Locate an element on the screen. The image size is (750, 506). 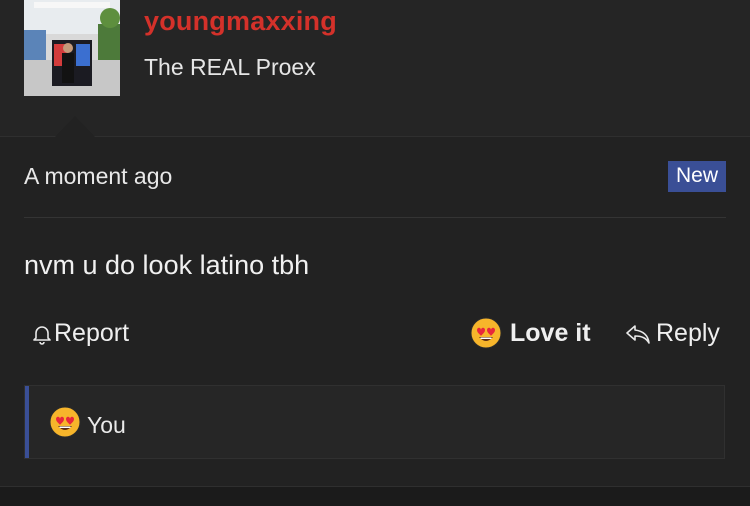
username-link: youngmaxxing is located at coordinates (240, 21).